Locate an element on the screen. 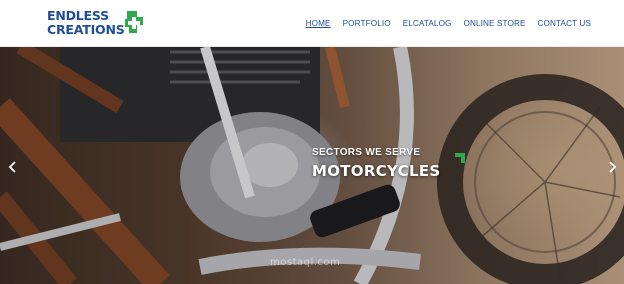 The image size is (624, 284). logo-line-2: CREATIONS is located at coordinates (86, 29).